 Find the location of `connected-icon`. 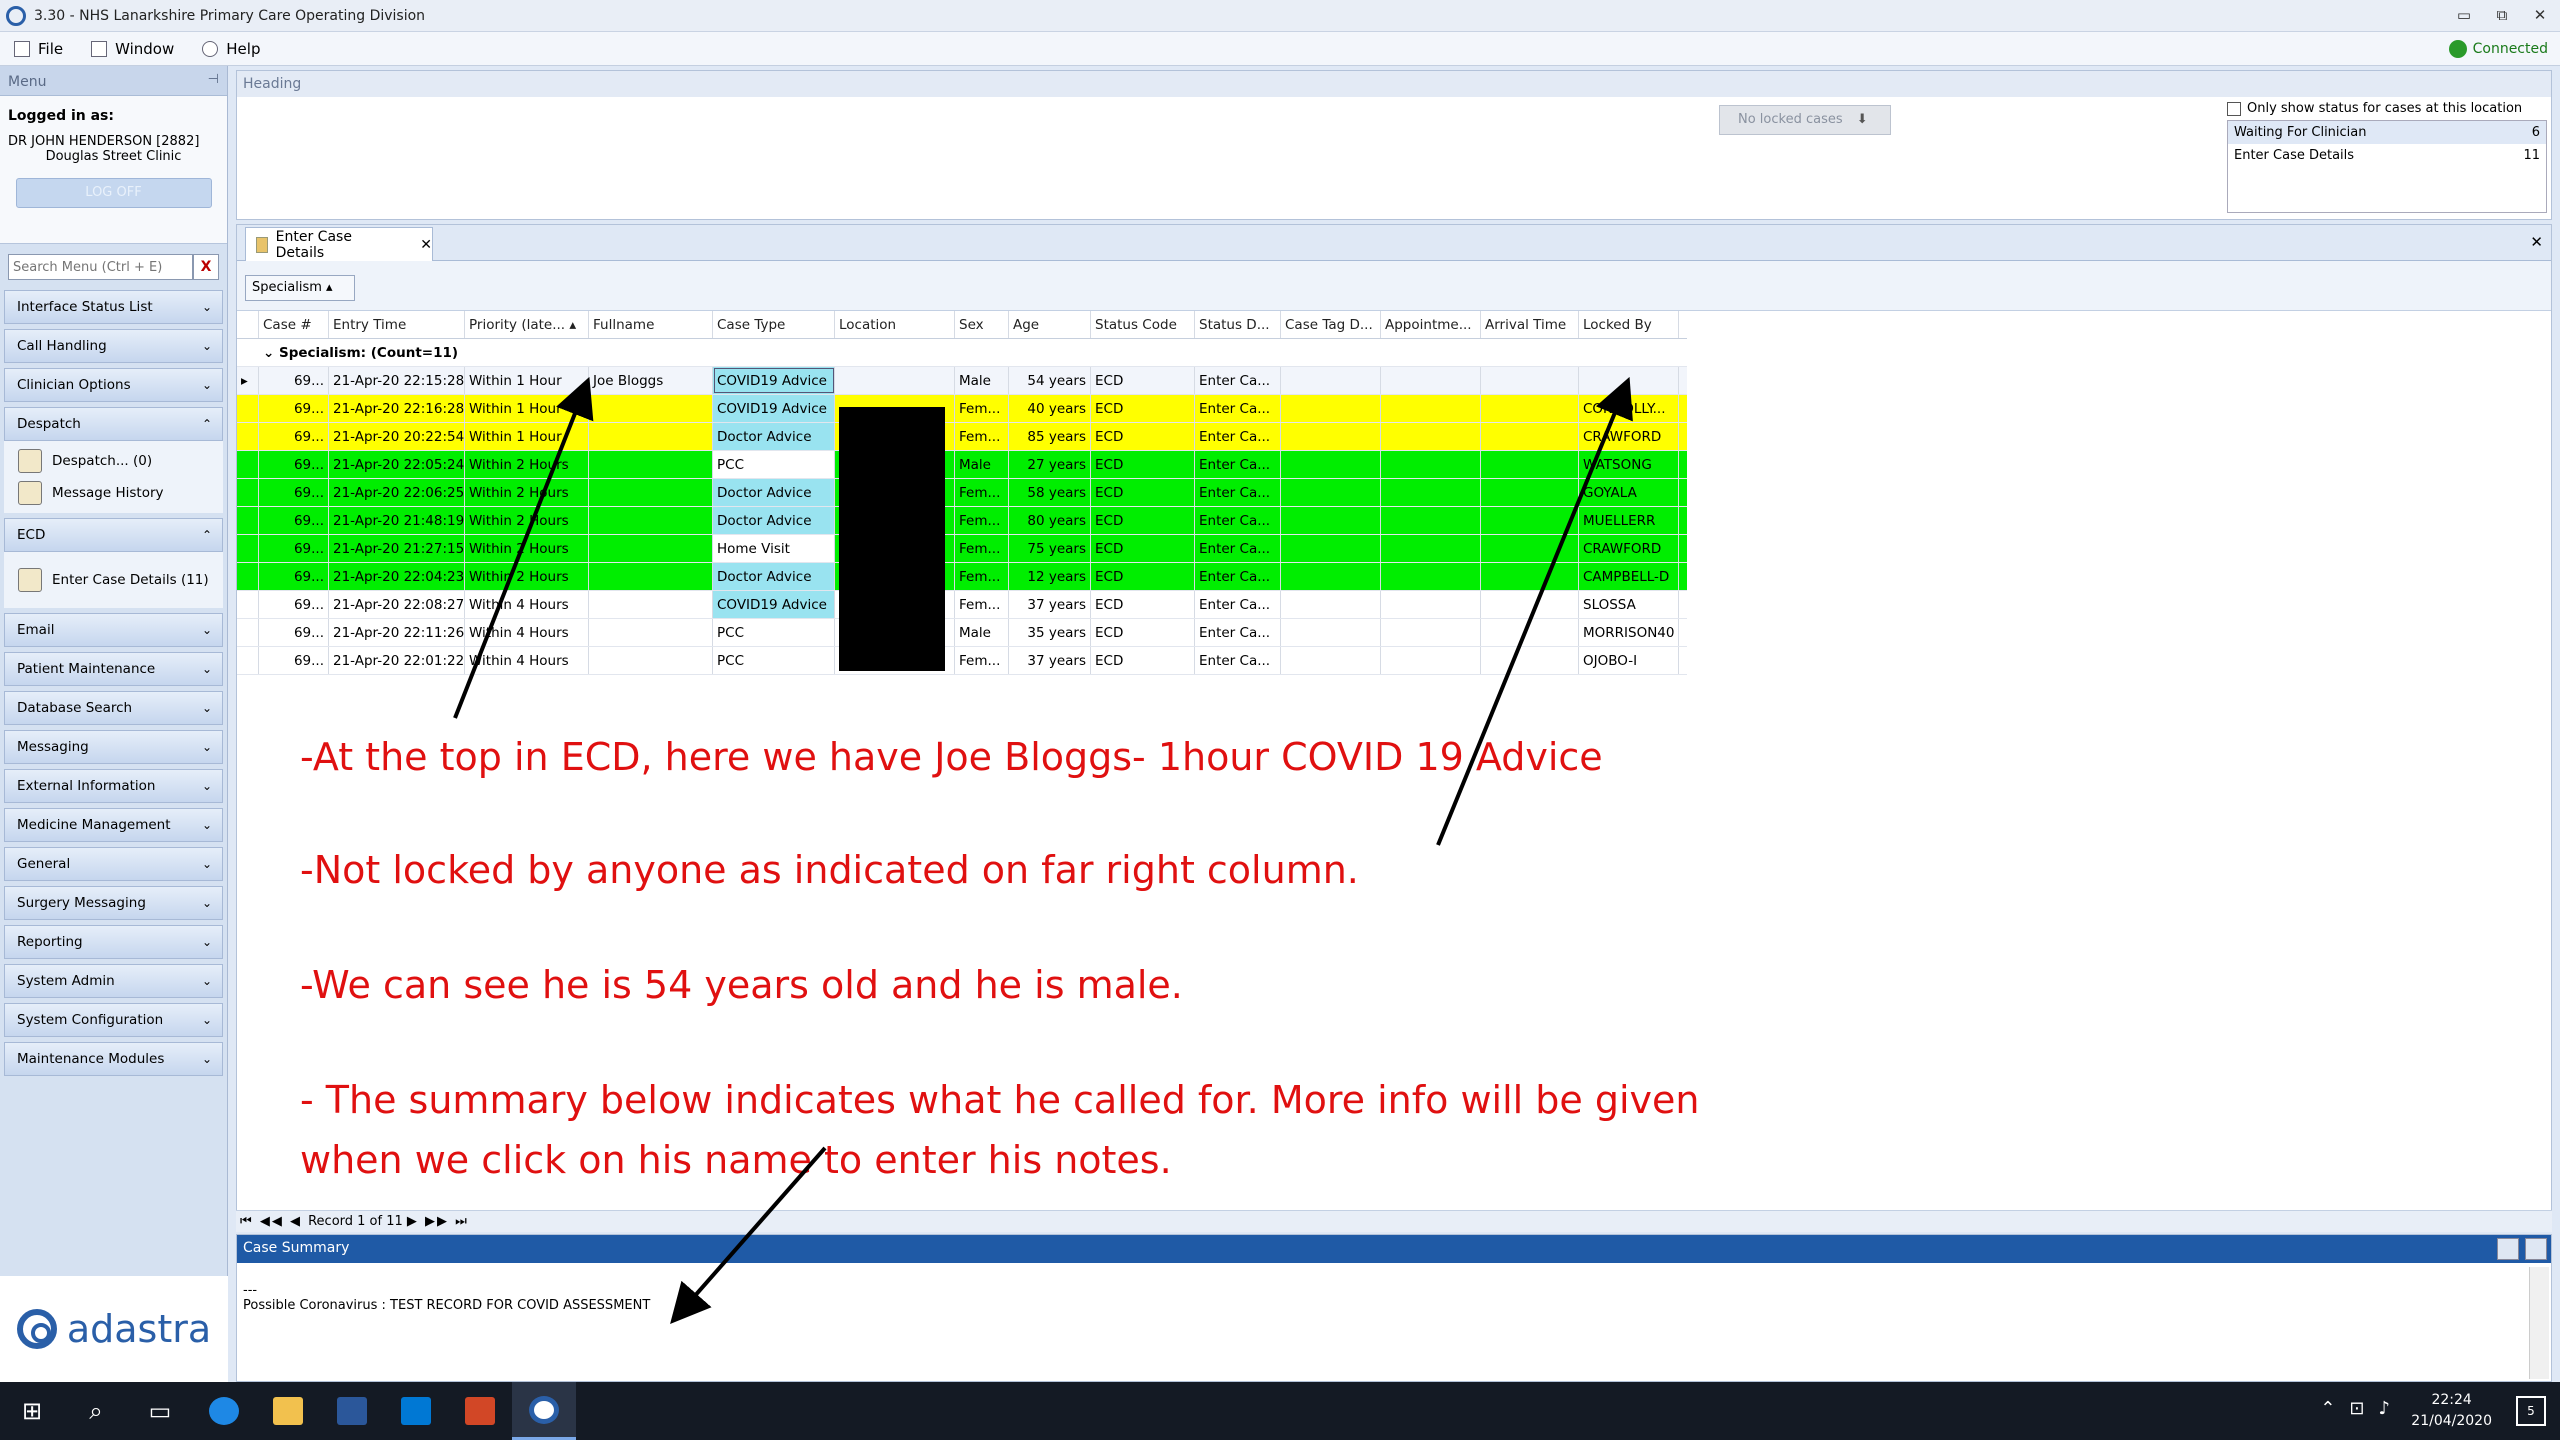

connected-icon is located at coordinates (2457, 48).